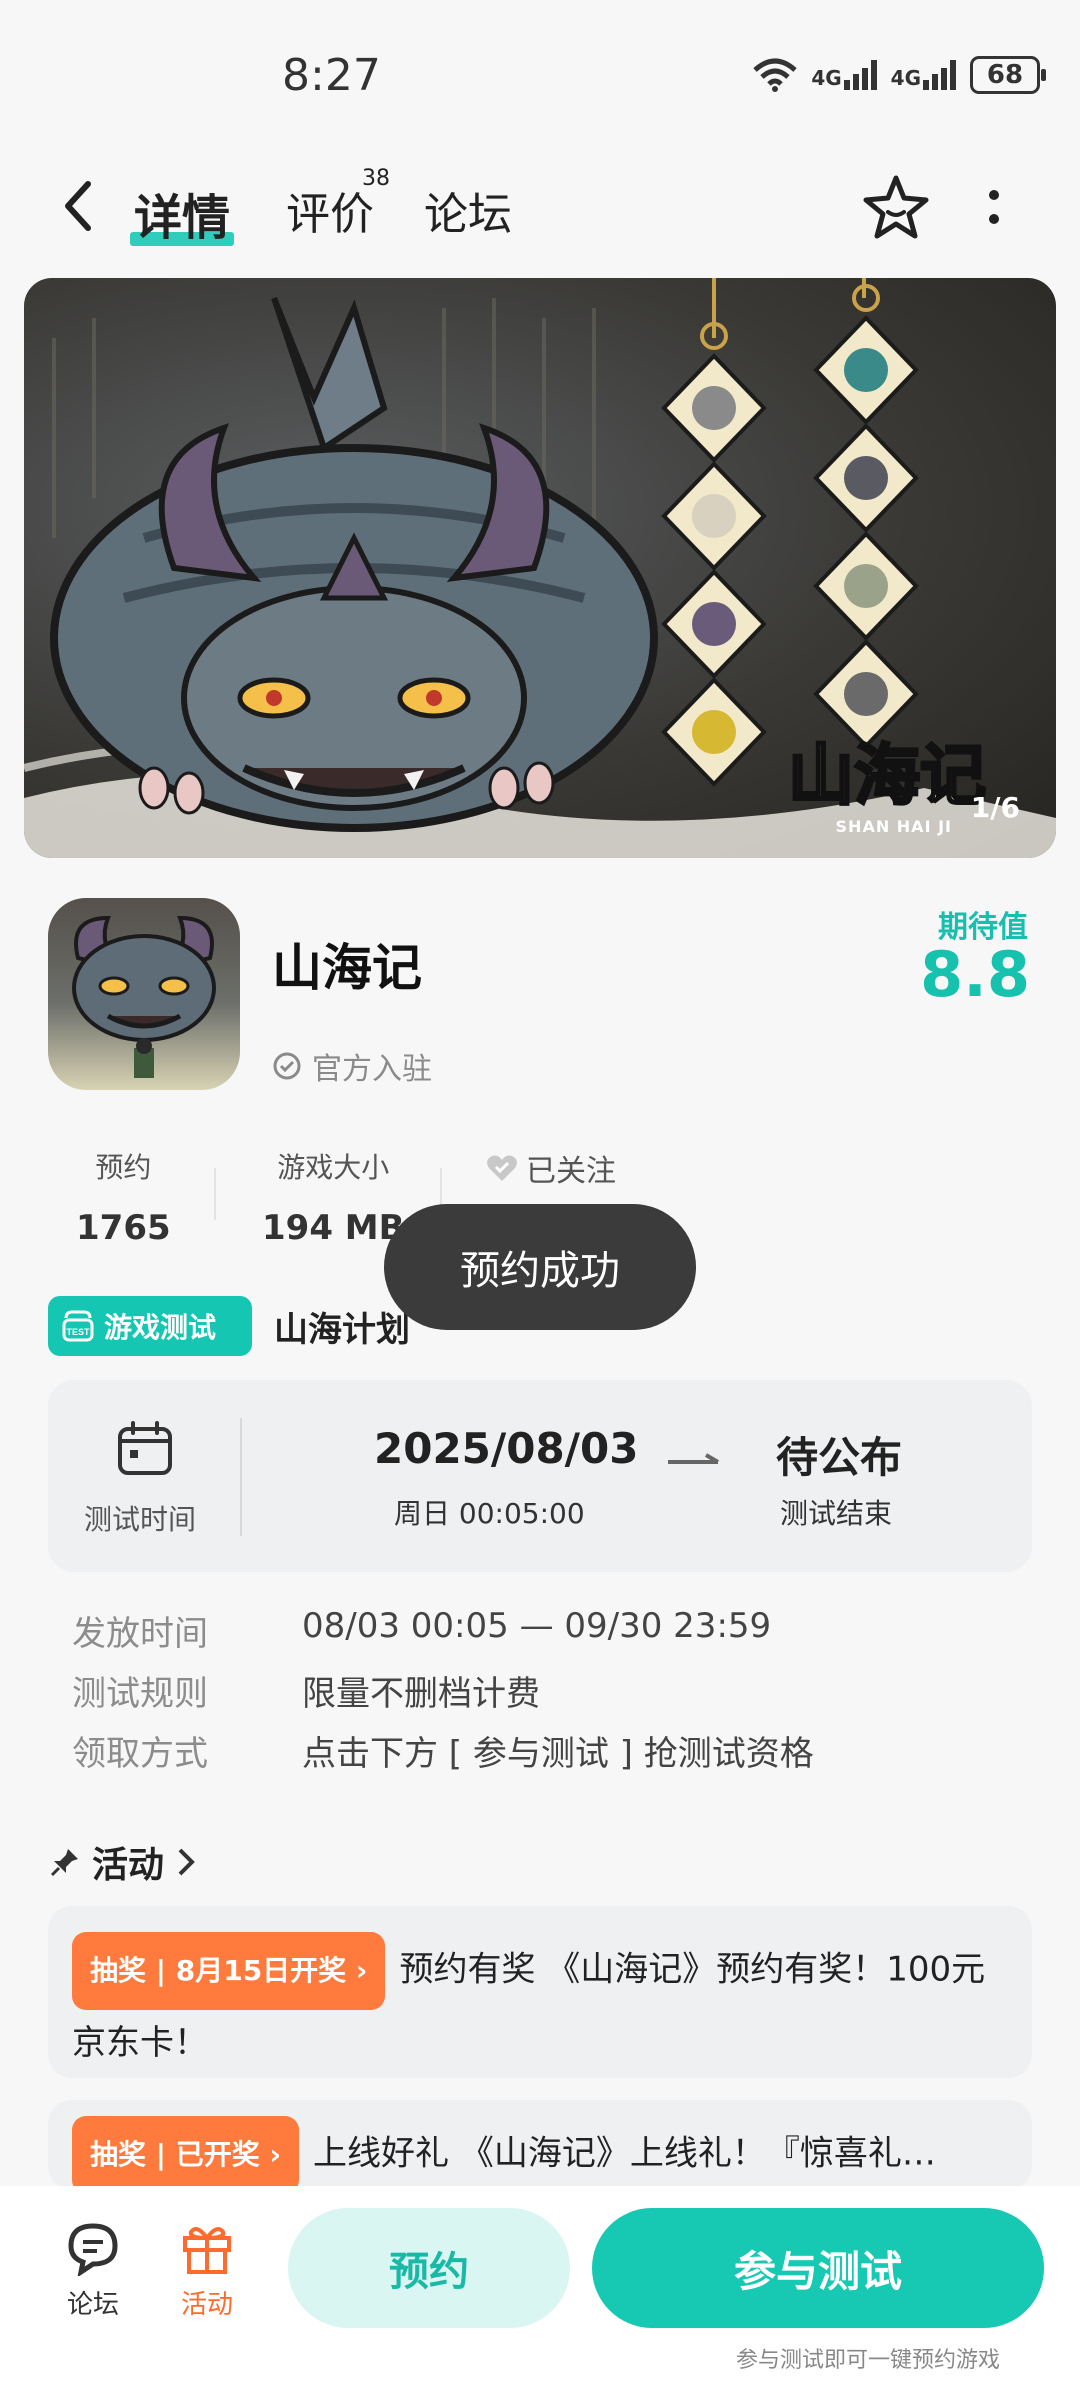 The image size is (1080, 2400). I want to click on activity-tag: 抽奖 | 8月15日开奖 ›, so click(229, 1971).